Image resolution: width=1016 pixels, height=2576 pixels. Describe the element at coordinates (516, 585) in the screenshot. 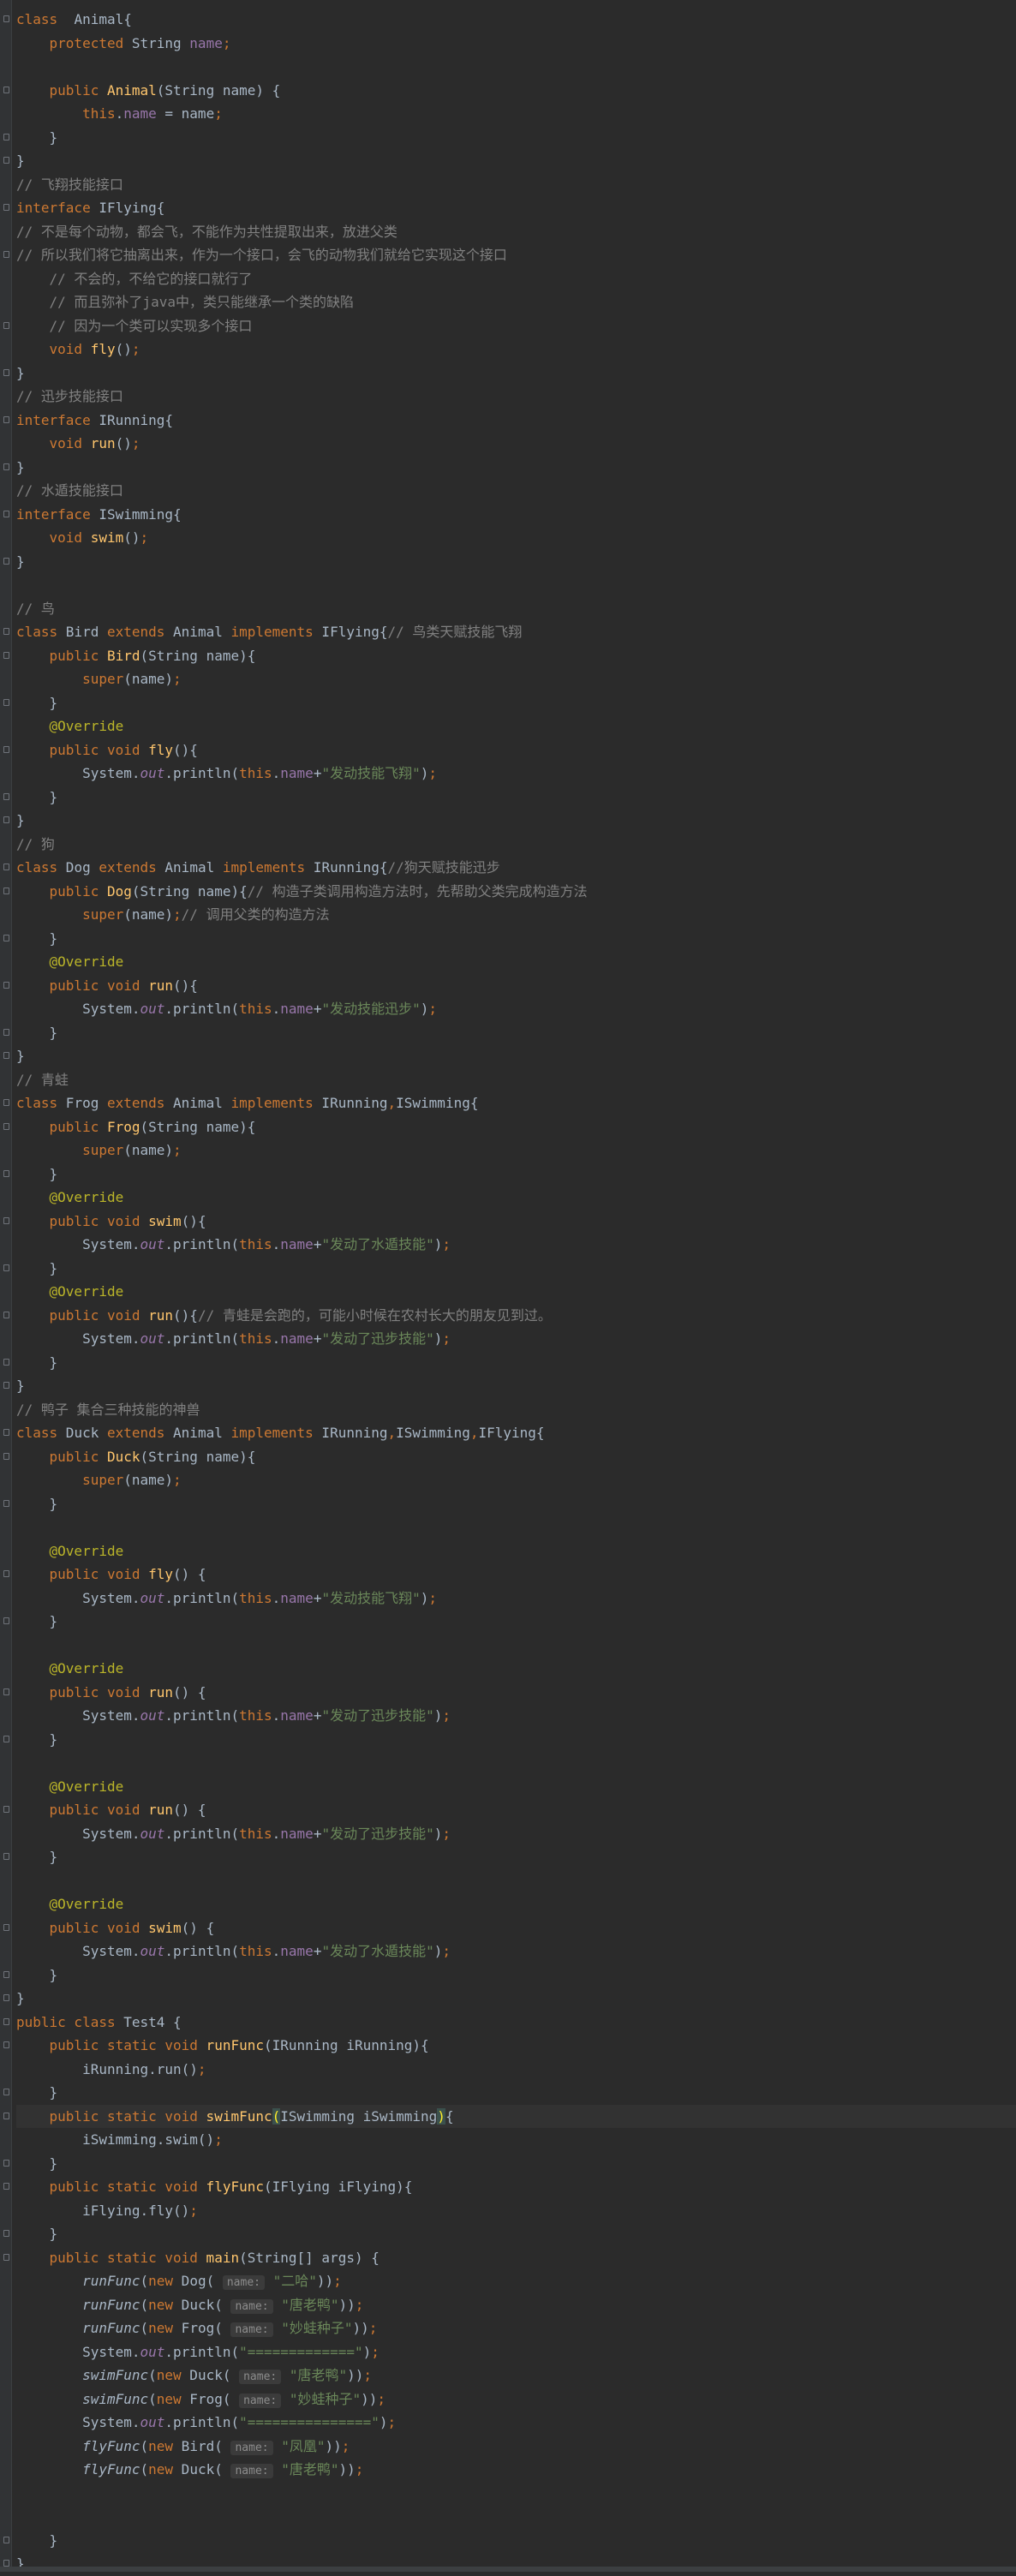

I see `code-line` at that location.